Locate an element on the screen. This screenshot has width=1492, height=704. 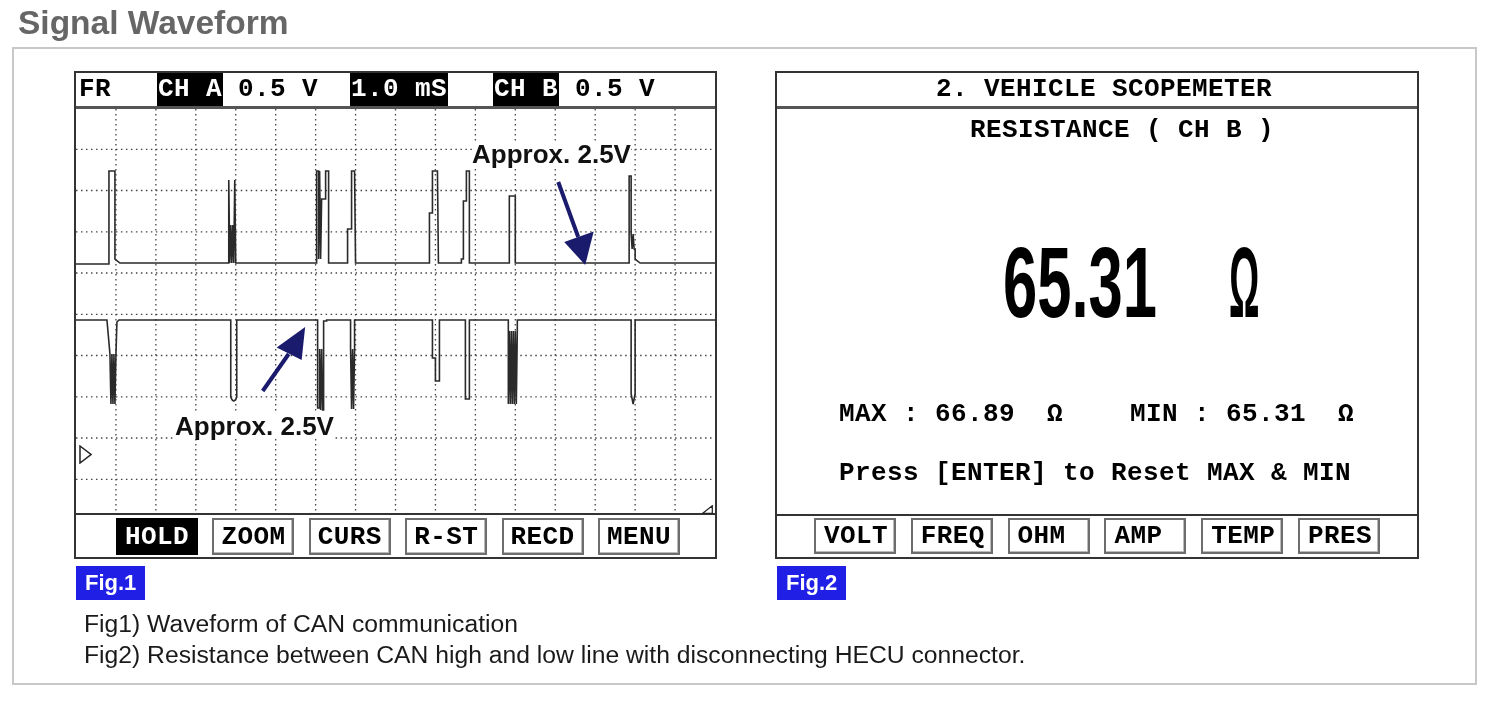
caption-text: Fig1) Waveform of CAN communication is located at coordinates (301, 624).